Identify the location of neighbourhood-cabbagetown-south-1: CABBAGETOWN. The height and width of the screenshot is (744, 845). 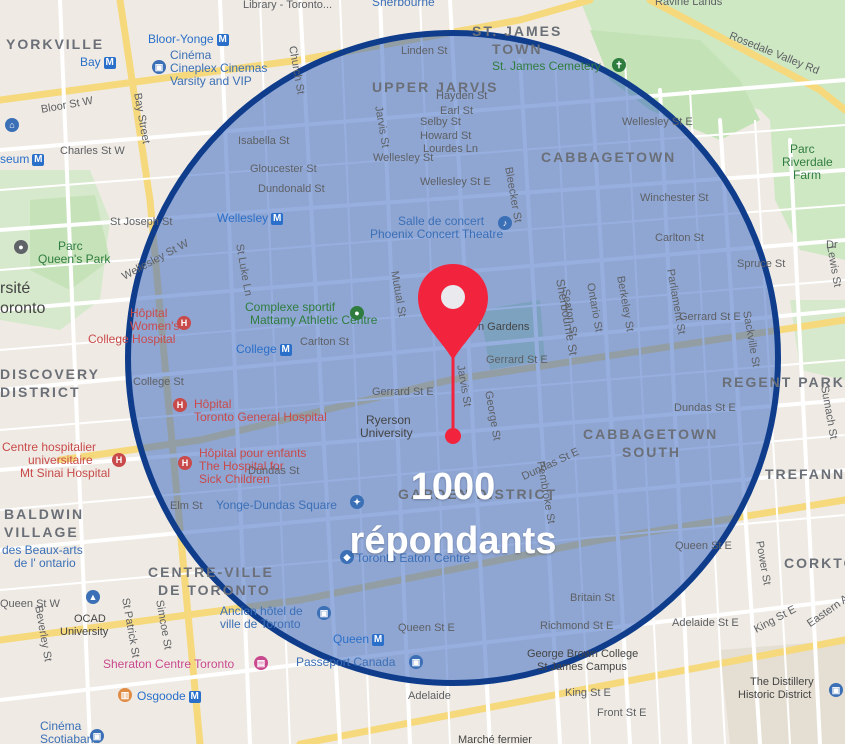
(651, 434).